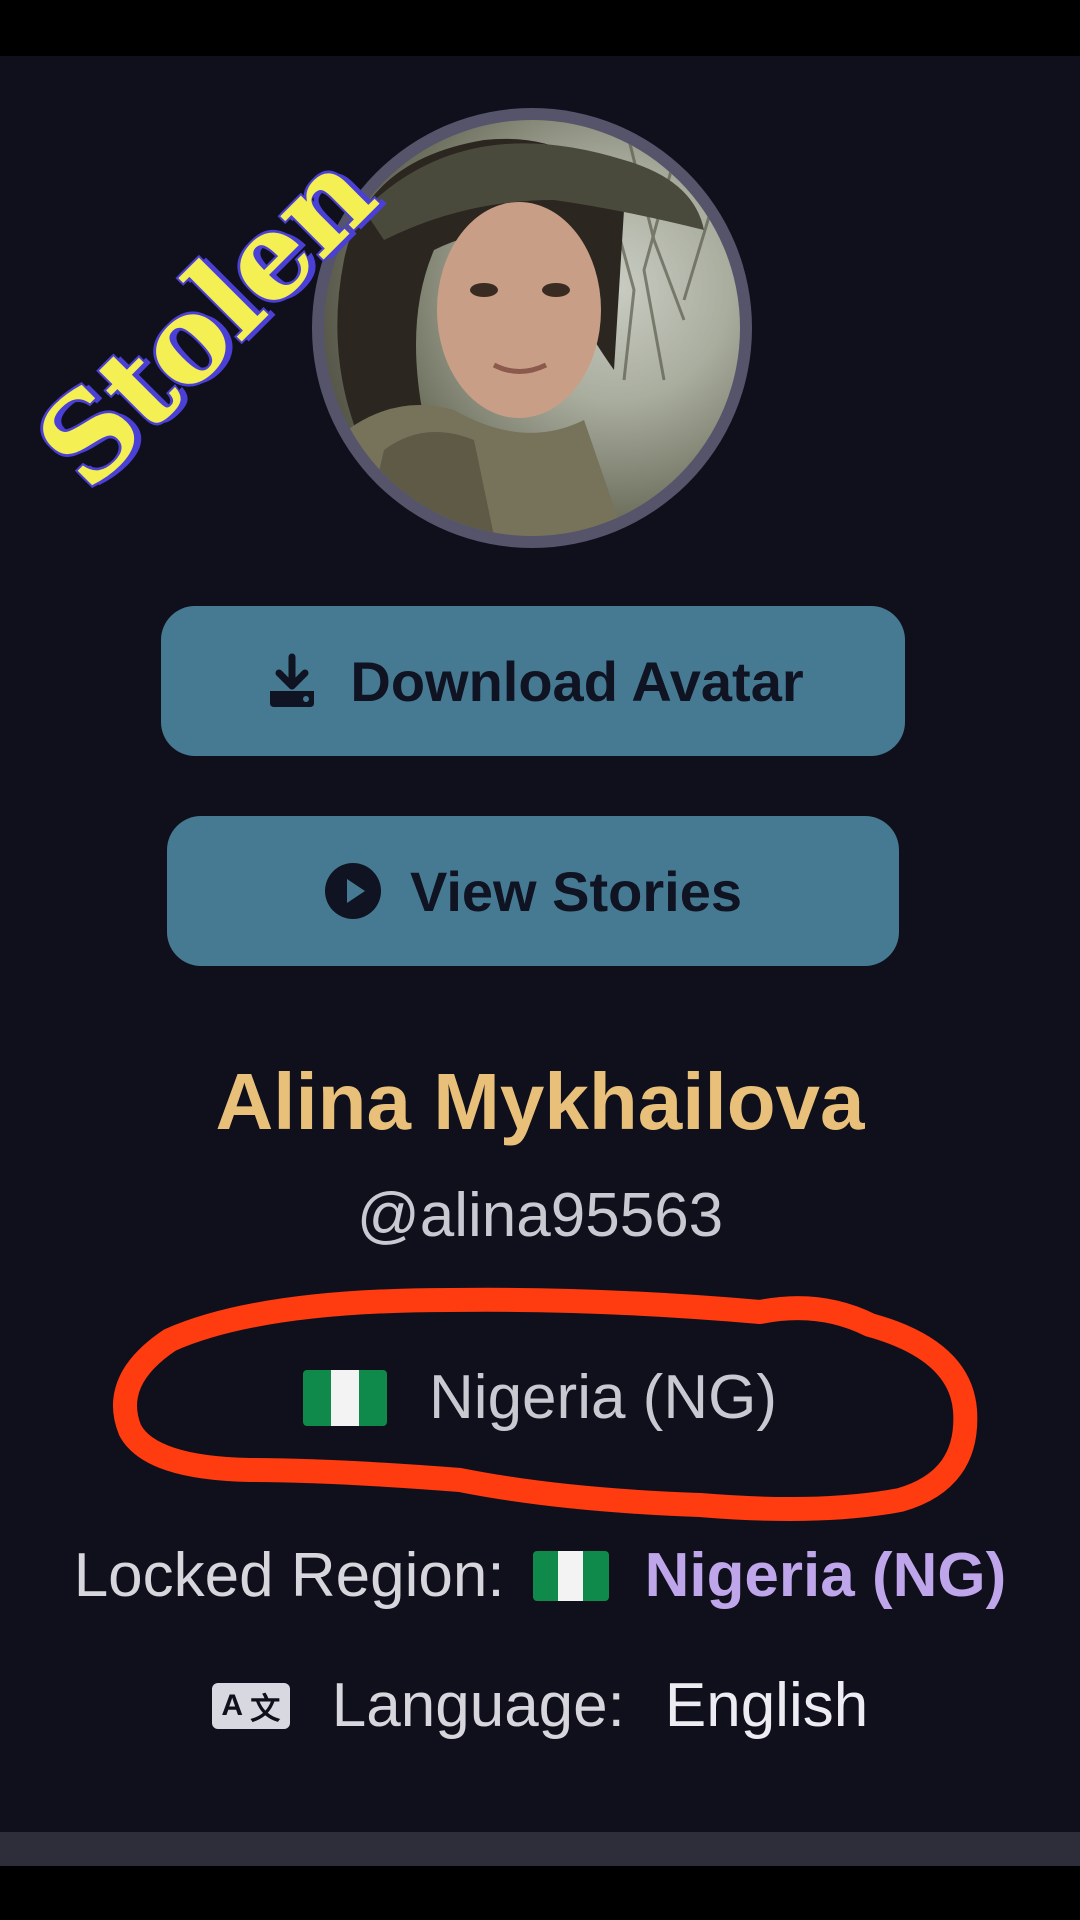 This screenshot has height=1920, width=1080. What do you see at coordinates (289, 1575) in the screenshot?
I see `locked-region-label: Locked Region:` at bounding box center [289, 1575].